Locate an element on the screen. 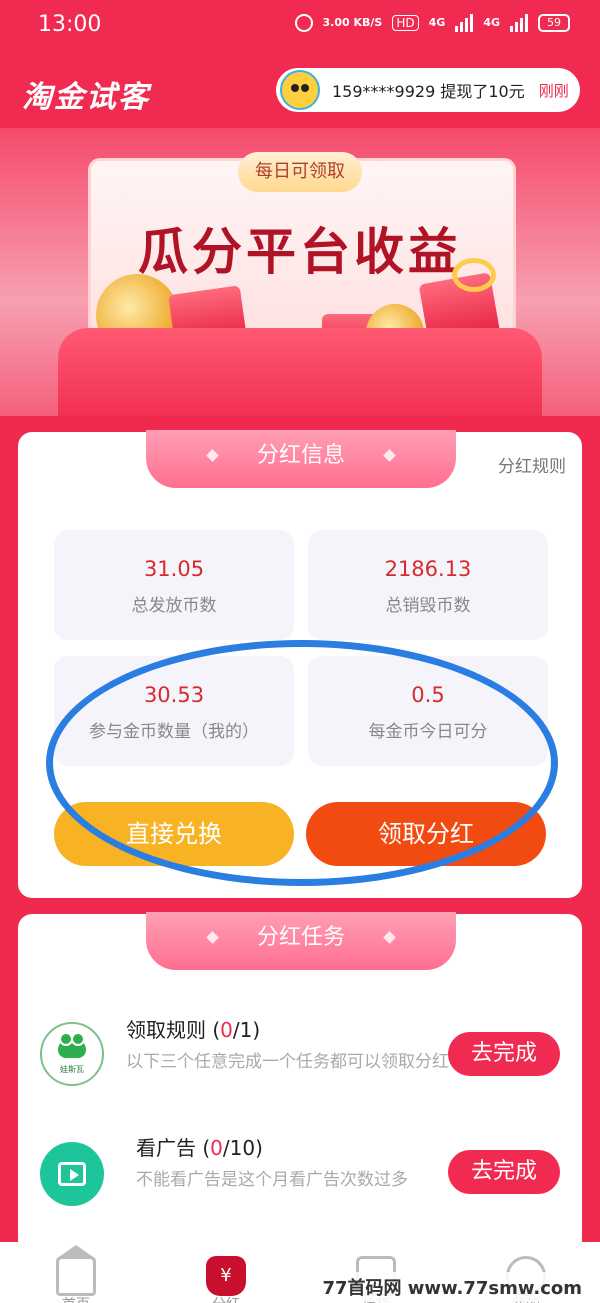  task-title: 领取规则 (0/1) is located at coordinates (193, 1028).